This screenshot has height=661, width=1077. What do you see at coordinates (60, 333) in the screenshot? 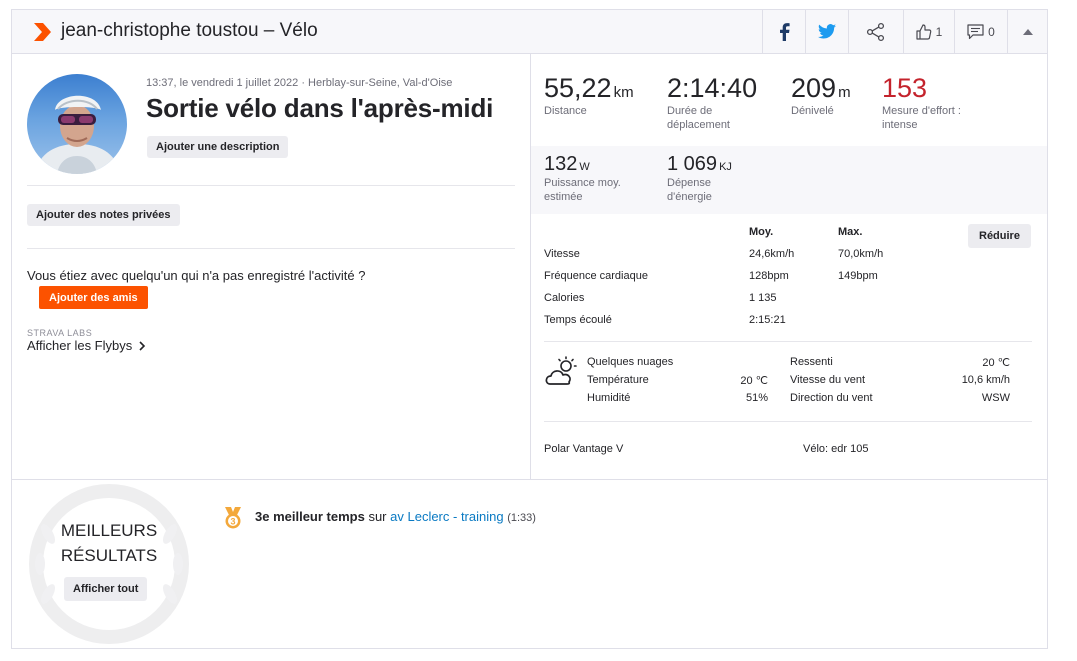
I see `strava-labs-label: STRAVA LABS` at bounding box center [60, 333].